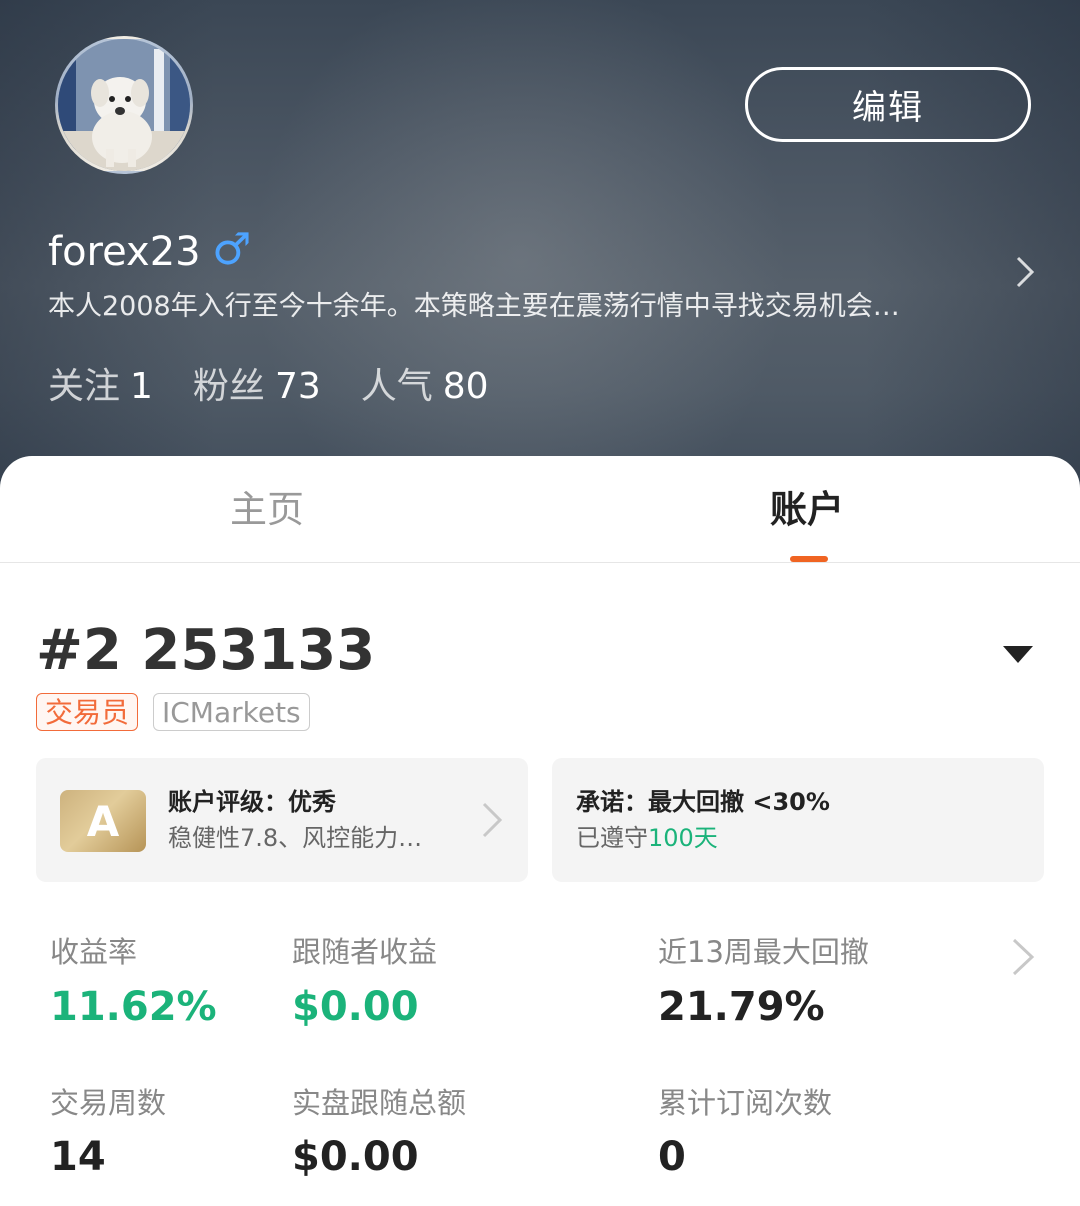  Describe the element at coordinates (78, 1157) in the screenshot. I see `metric-value-weeks: 14` at that location.